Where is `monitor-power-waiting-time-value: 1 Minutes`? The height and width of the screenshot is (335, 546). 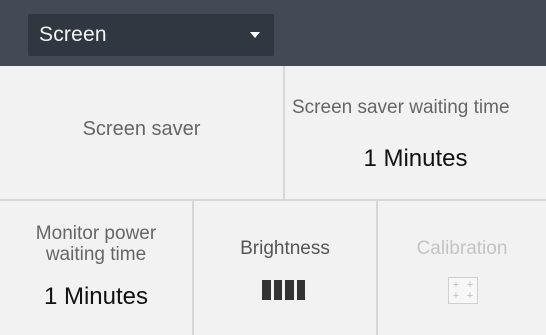 monitor-power-waiting-time-value: 1 Minutes is located at coordinates (96, 296).